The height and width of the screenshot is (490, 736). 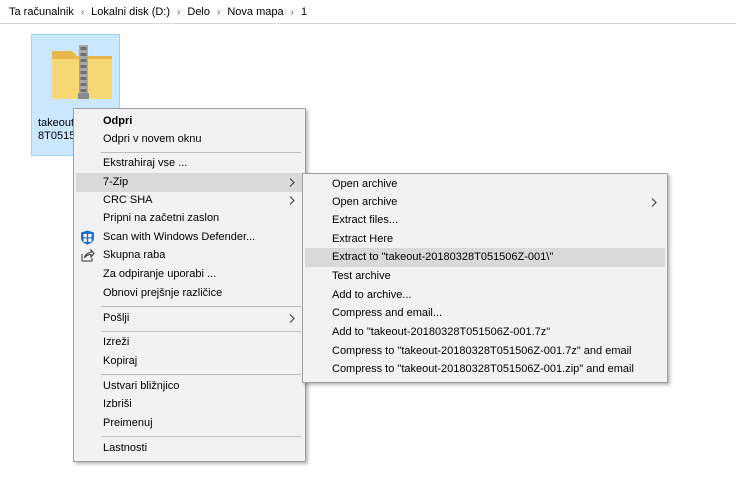 What do you see at coordinates (189, 342) in the screenshot?
I see `menu-item-cut: Izreži` at bounding box center [189, 342].